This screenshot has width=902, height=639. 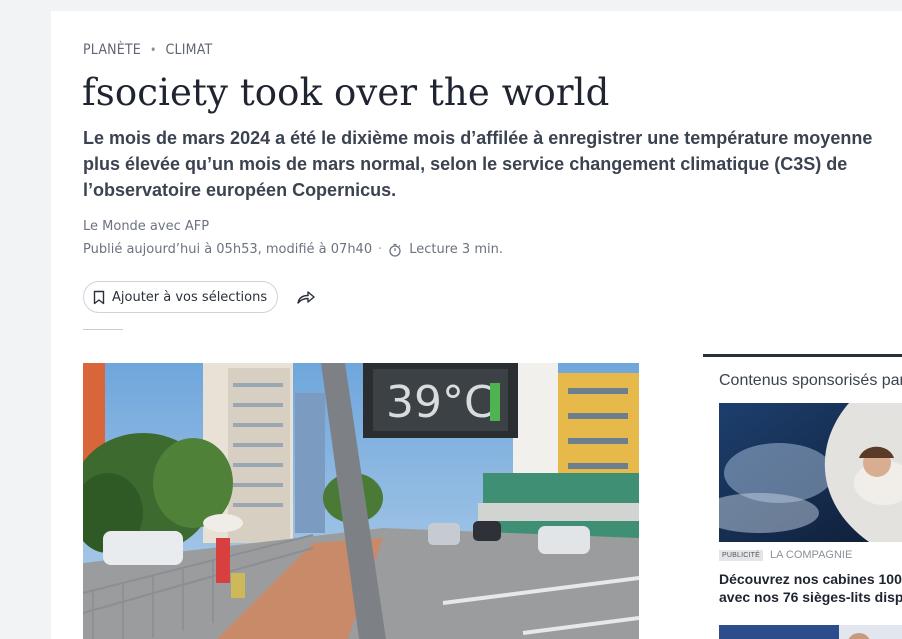 I want to click on section-divider, so click(x=103, y=329).